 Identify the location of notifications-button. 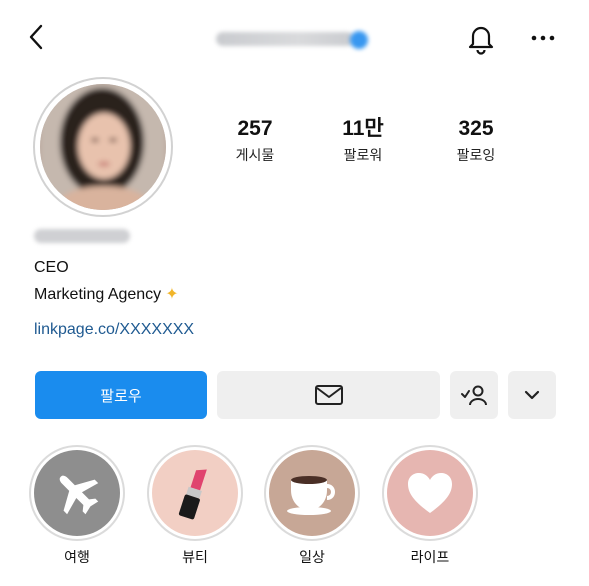
(481, 38).